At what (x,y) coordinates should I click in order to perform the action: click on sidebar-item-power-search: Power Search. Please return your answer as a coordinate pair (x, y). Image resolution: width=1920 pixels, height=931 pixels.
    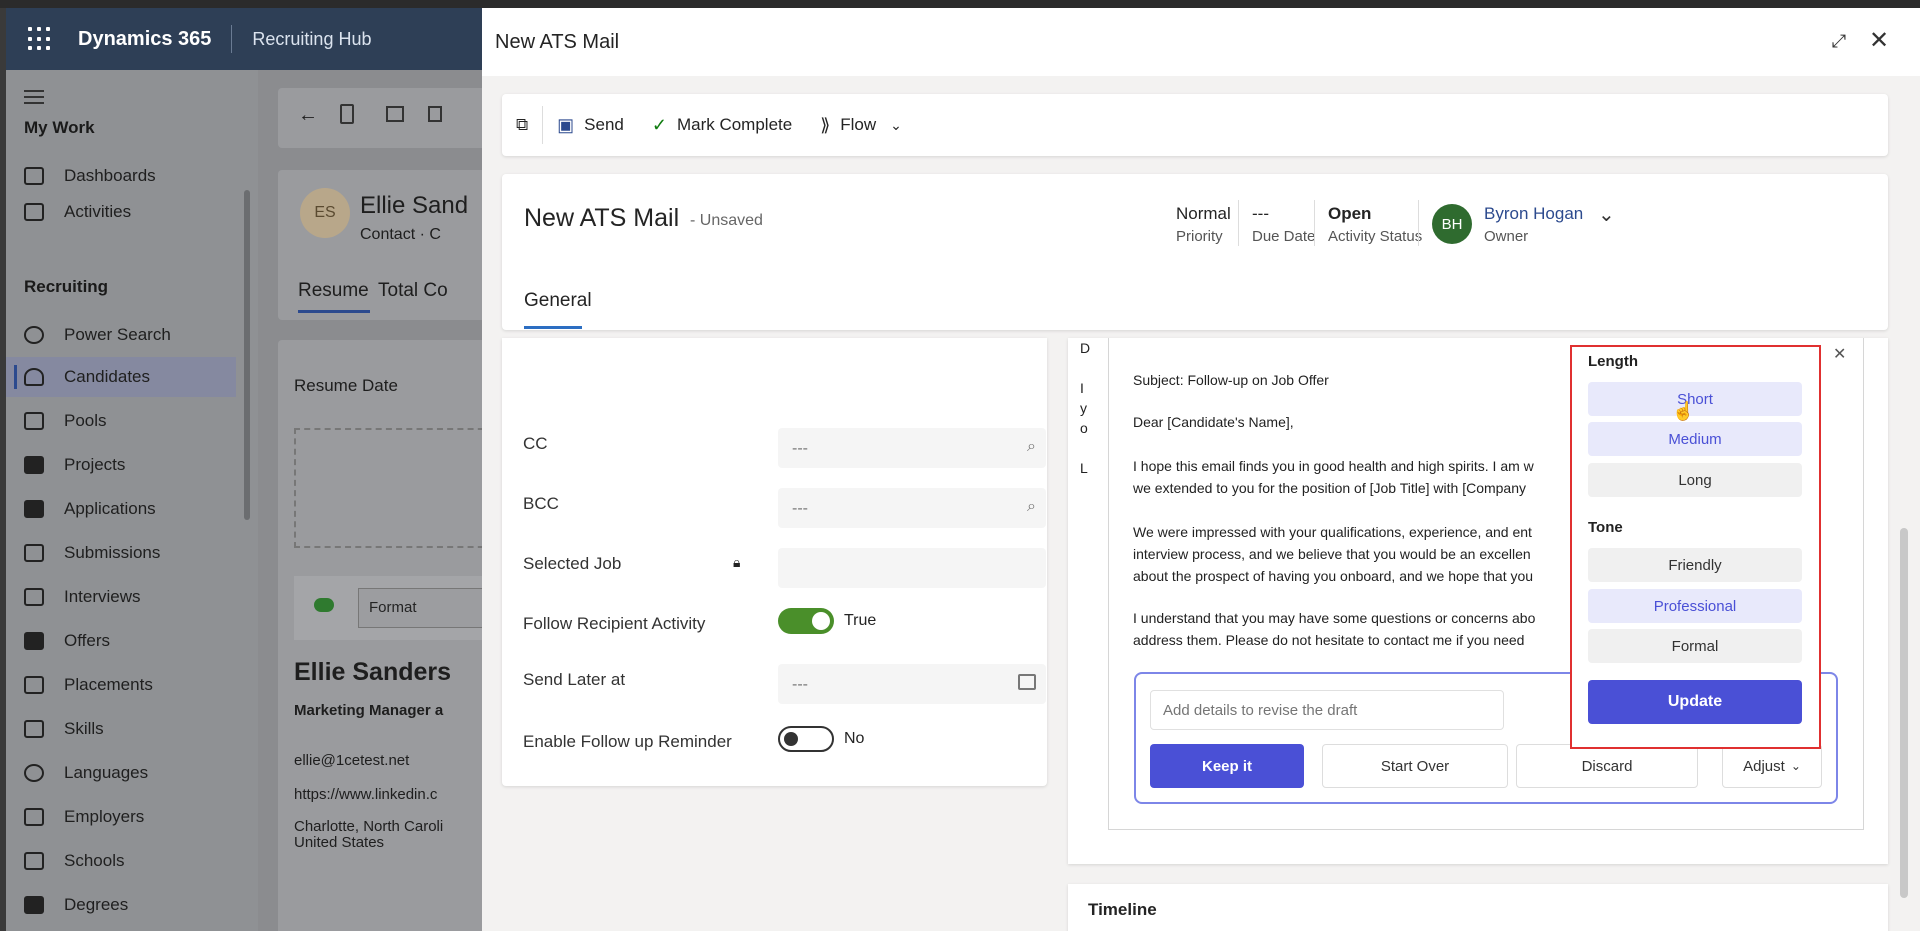
    Looking at the image, I should click on (121, 335).